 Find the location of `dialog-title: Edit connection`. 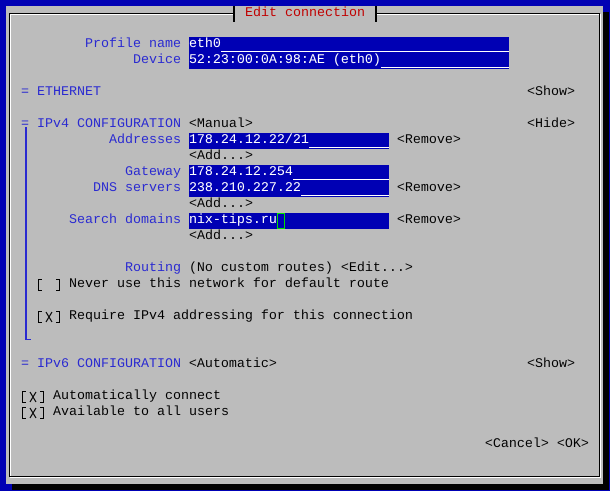

dialog-title: Edit connection is located at coordinates (305, 14).